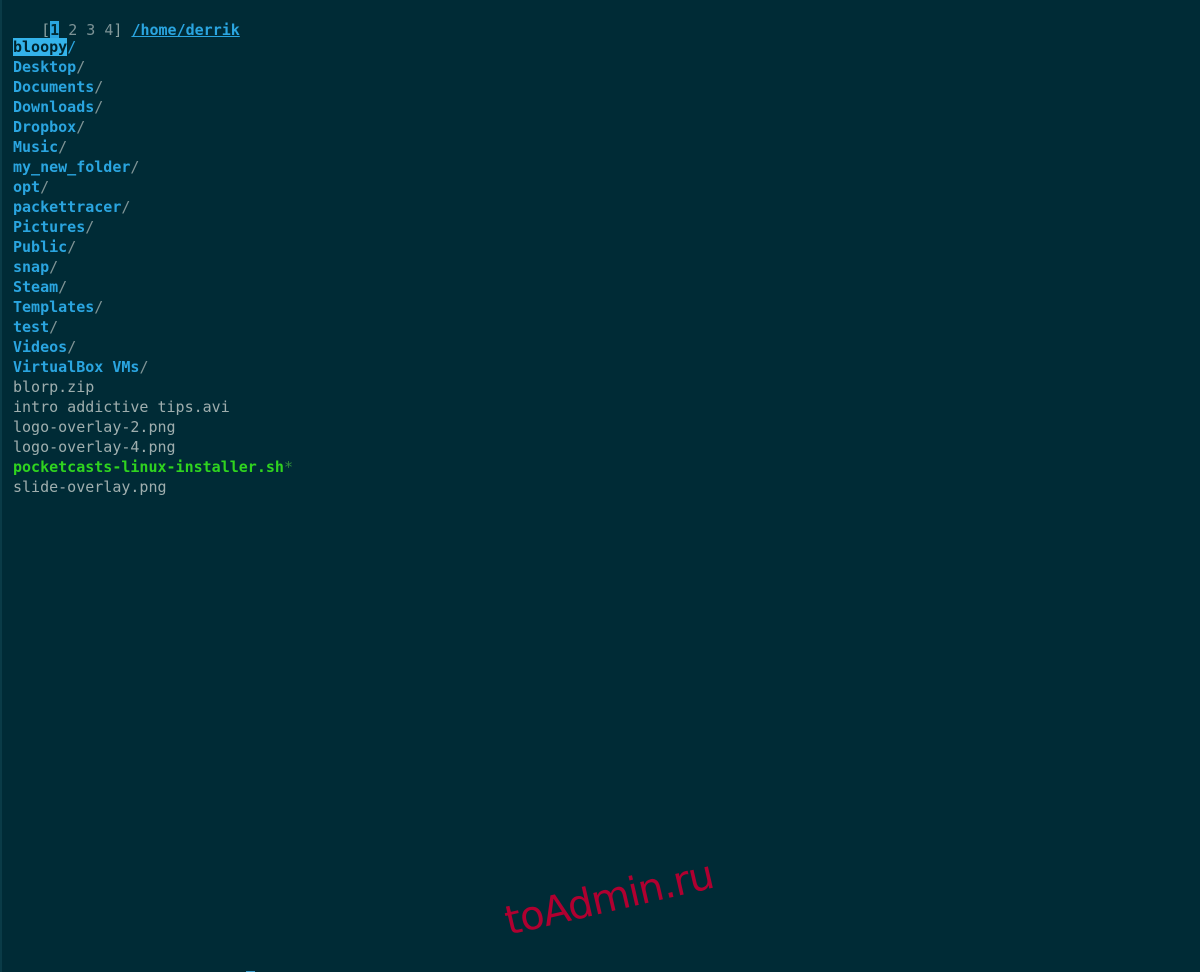  I want to click on file-list-row: packettracer/, so click(606, 207).